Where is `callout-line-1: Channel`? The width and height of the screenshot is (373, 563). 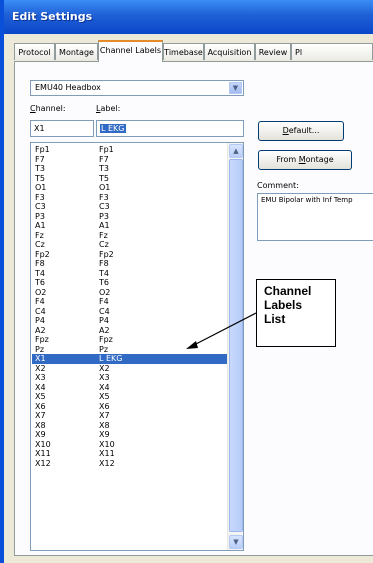 callout-line-1: Channel is located at coordinates (288, 291).